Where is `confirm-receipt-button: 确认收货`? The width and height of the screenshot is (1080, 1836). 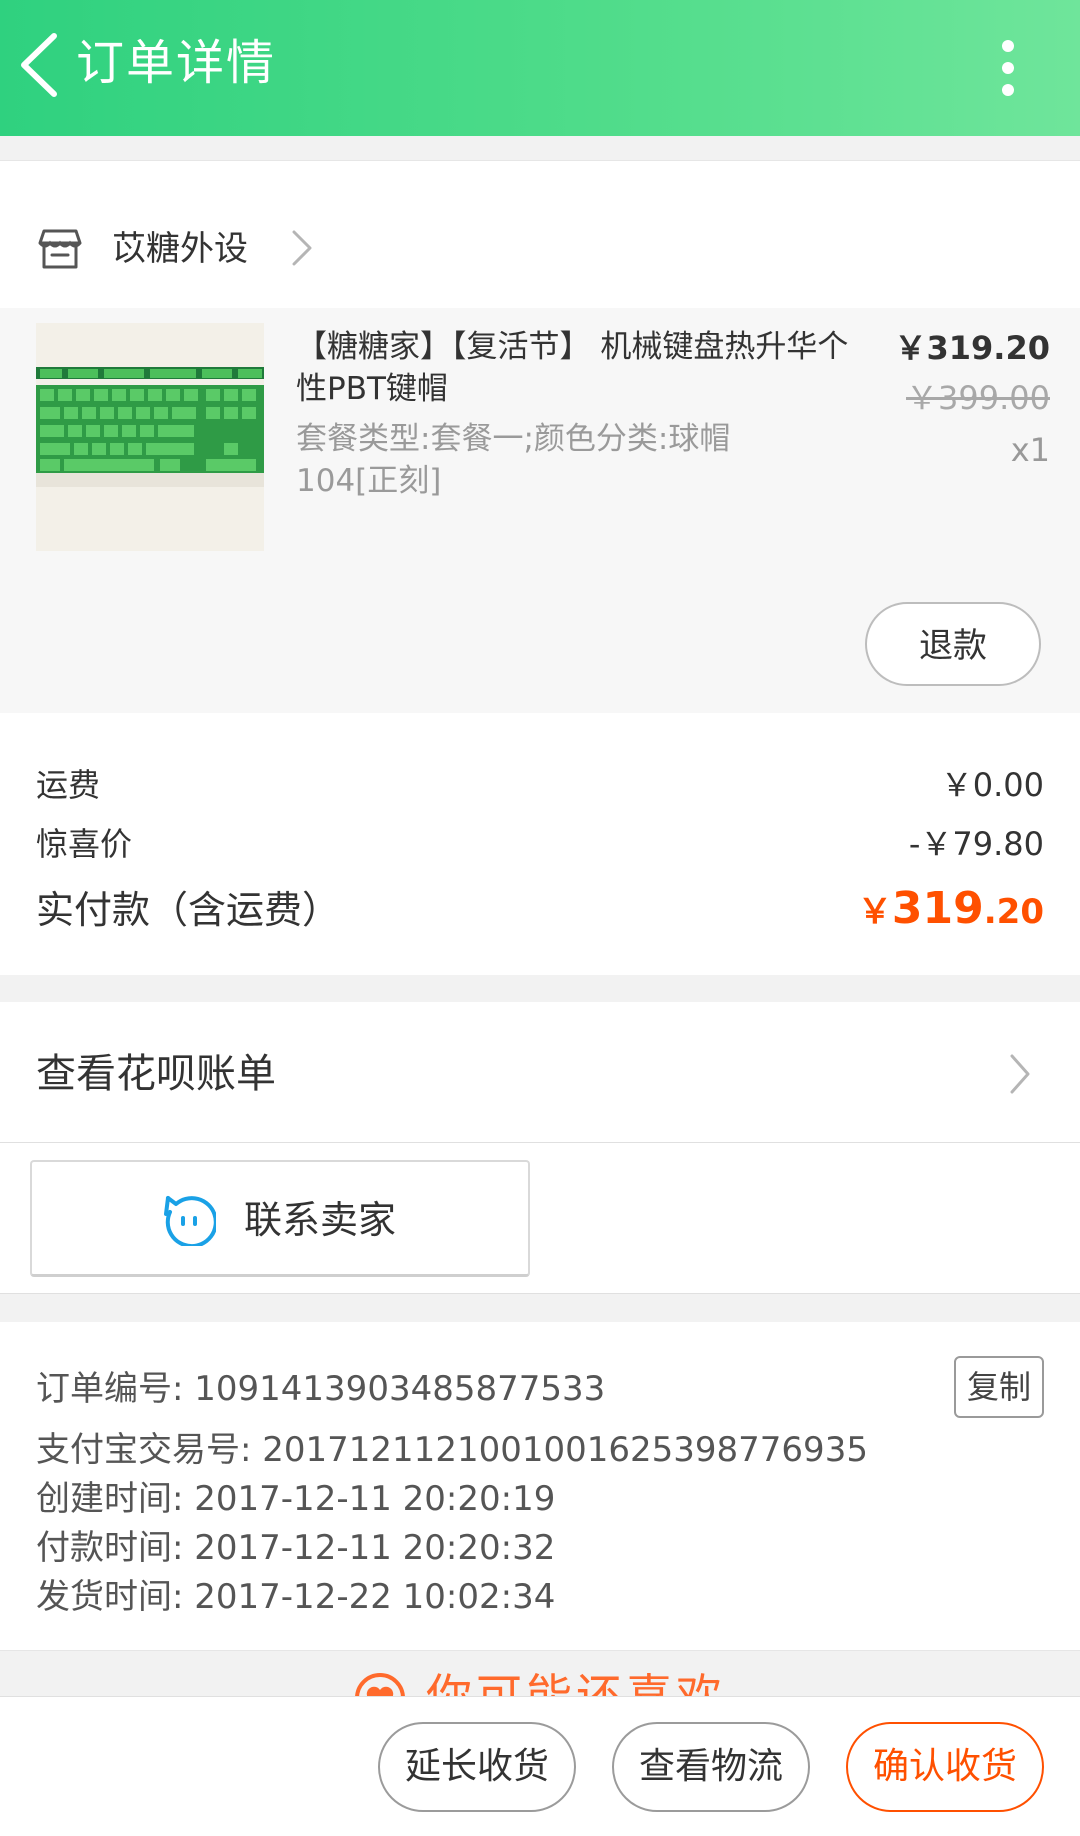 confirm-receipt-button: 确认收货 is located at coordinates (945, 1767).